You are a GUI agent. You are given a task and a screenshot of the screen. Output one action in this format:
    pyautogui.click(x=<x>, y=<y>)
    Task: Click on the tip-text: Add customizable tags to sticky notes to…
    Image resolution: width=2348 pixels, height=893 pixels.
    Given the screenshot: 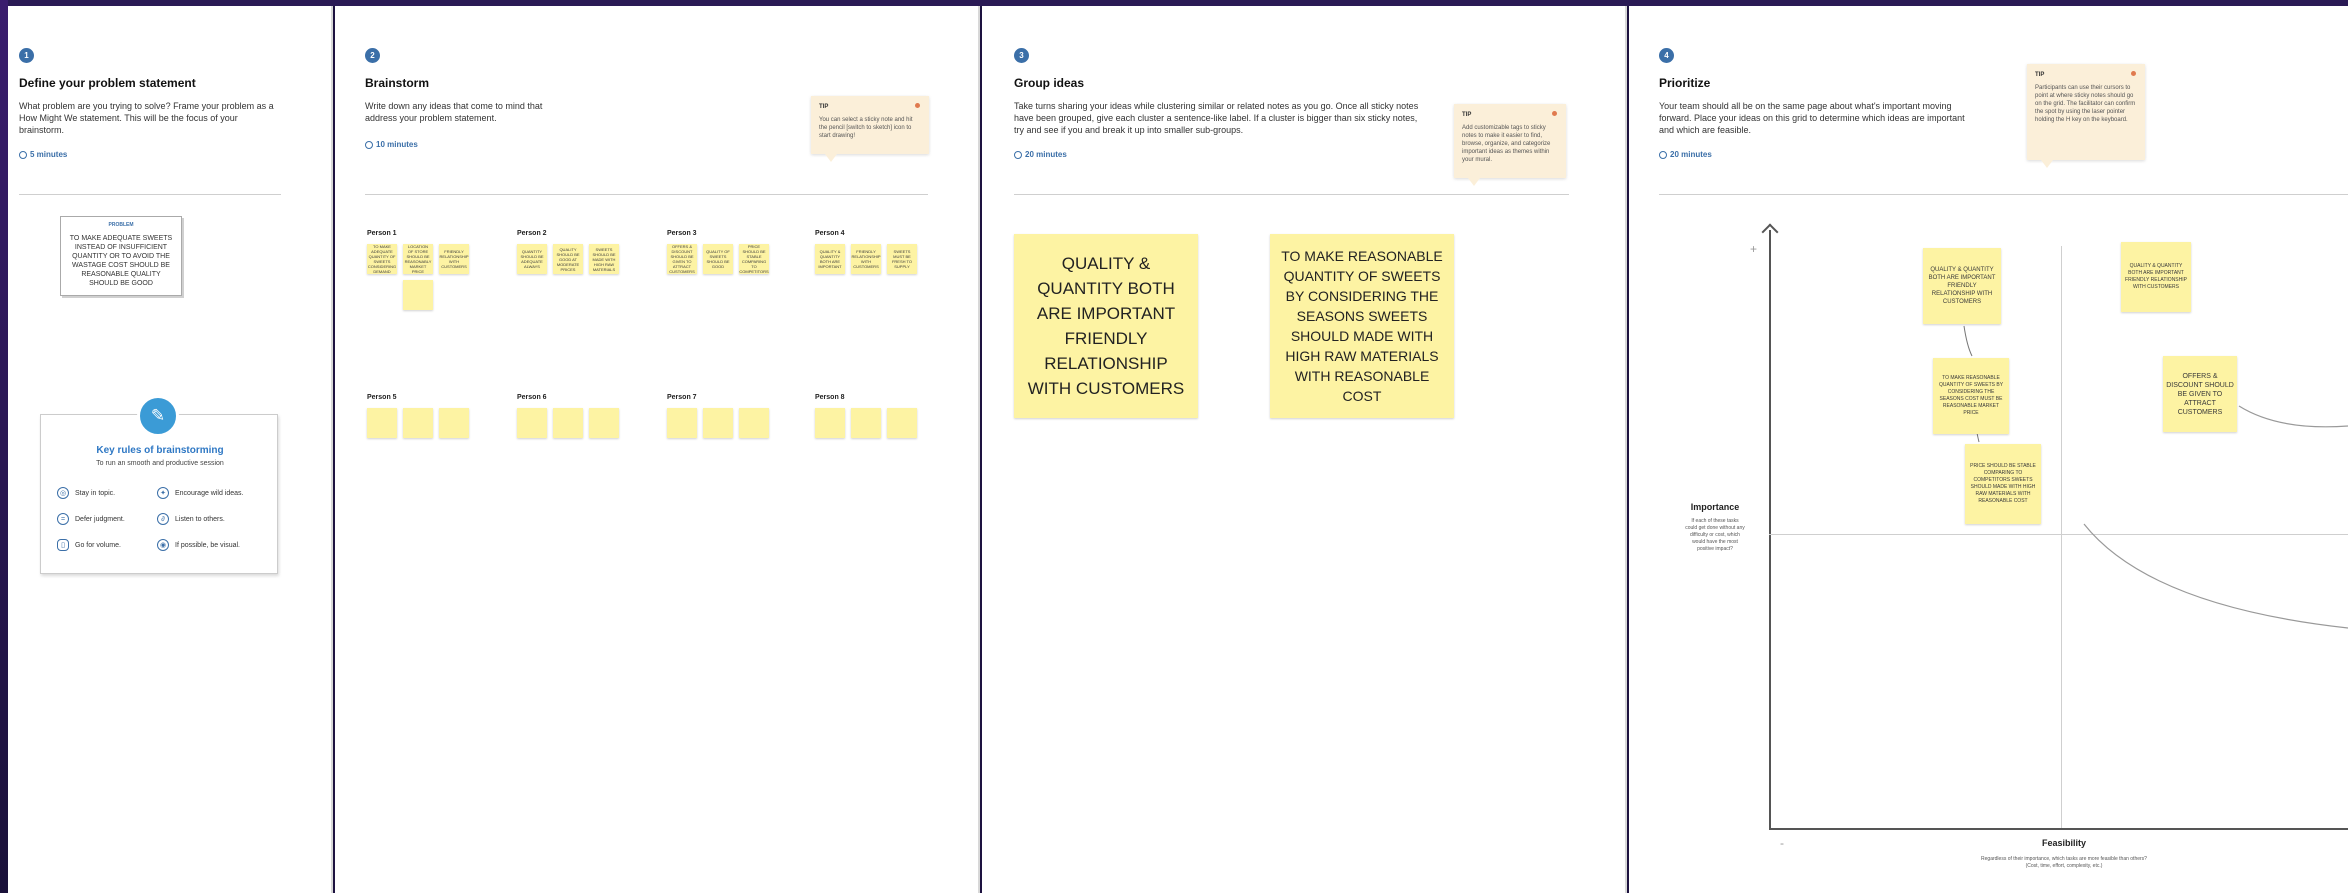 What is the action you would take?
    pyautogui.click(x=1506, y=144)
    